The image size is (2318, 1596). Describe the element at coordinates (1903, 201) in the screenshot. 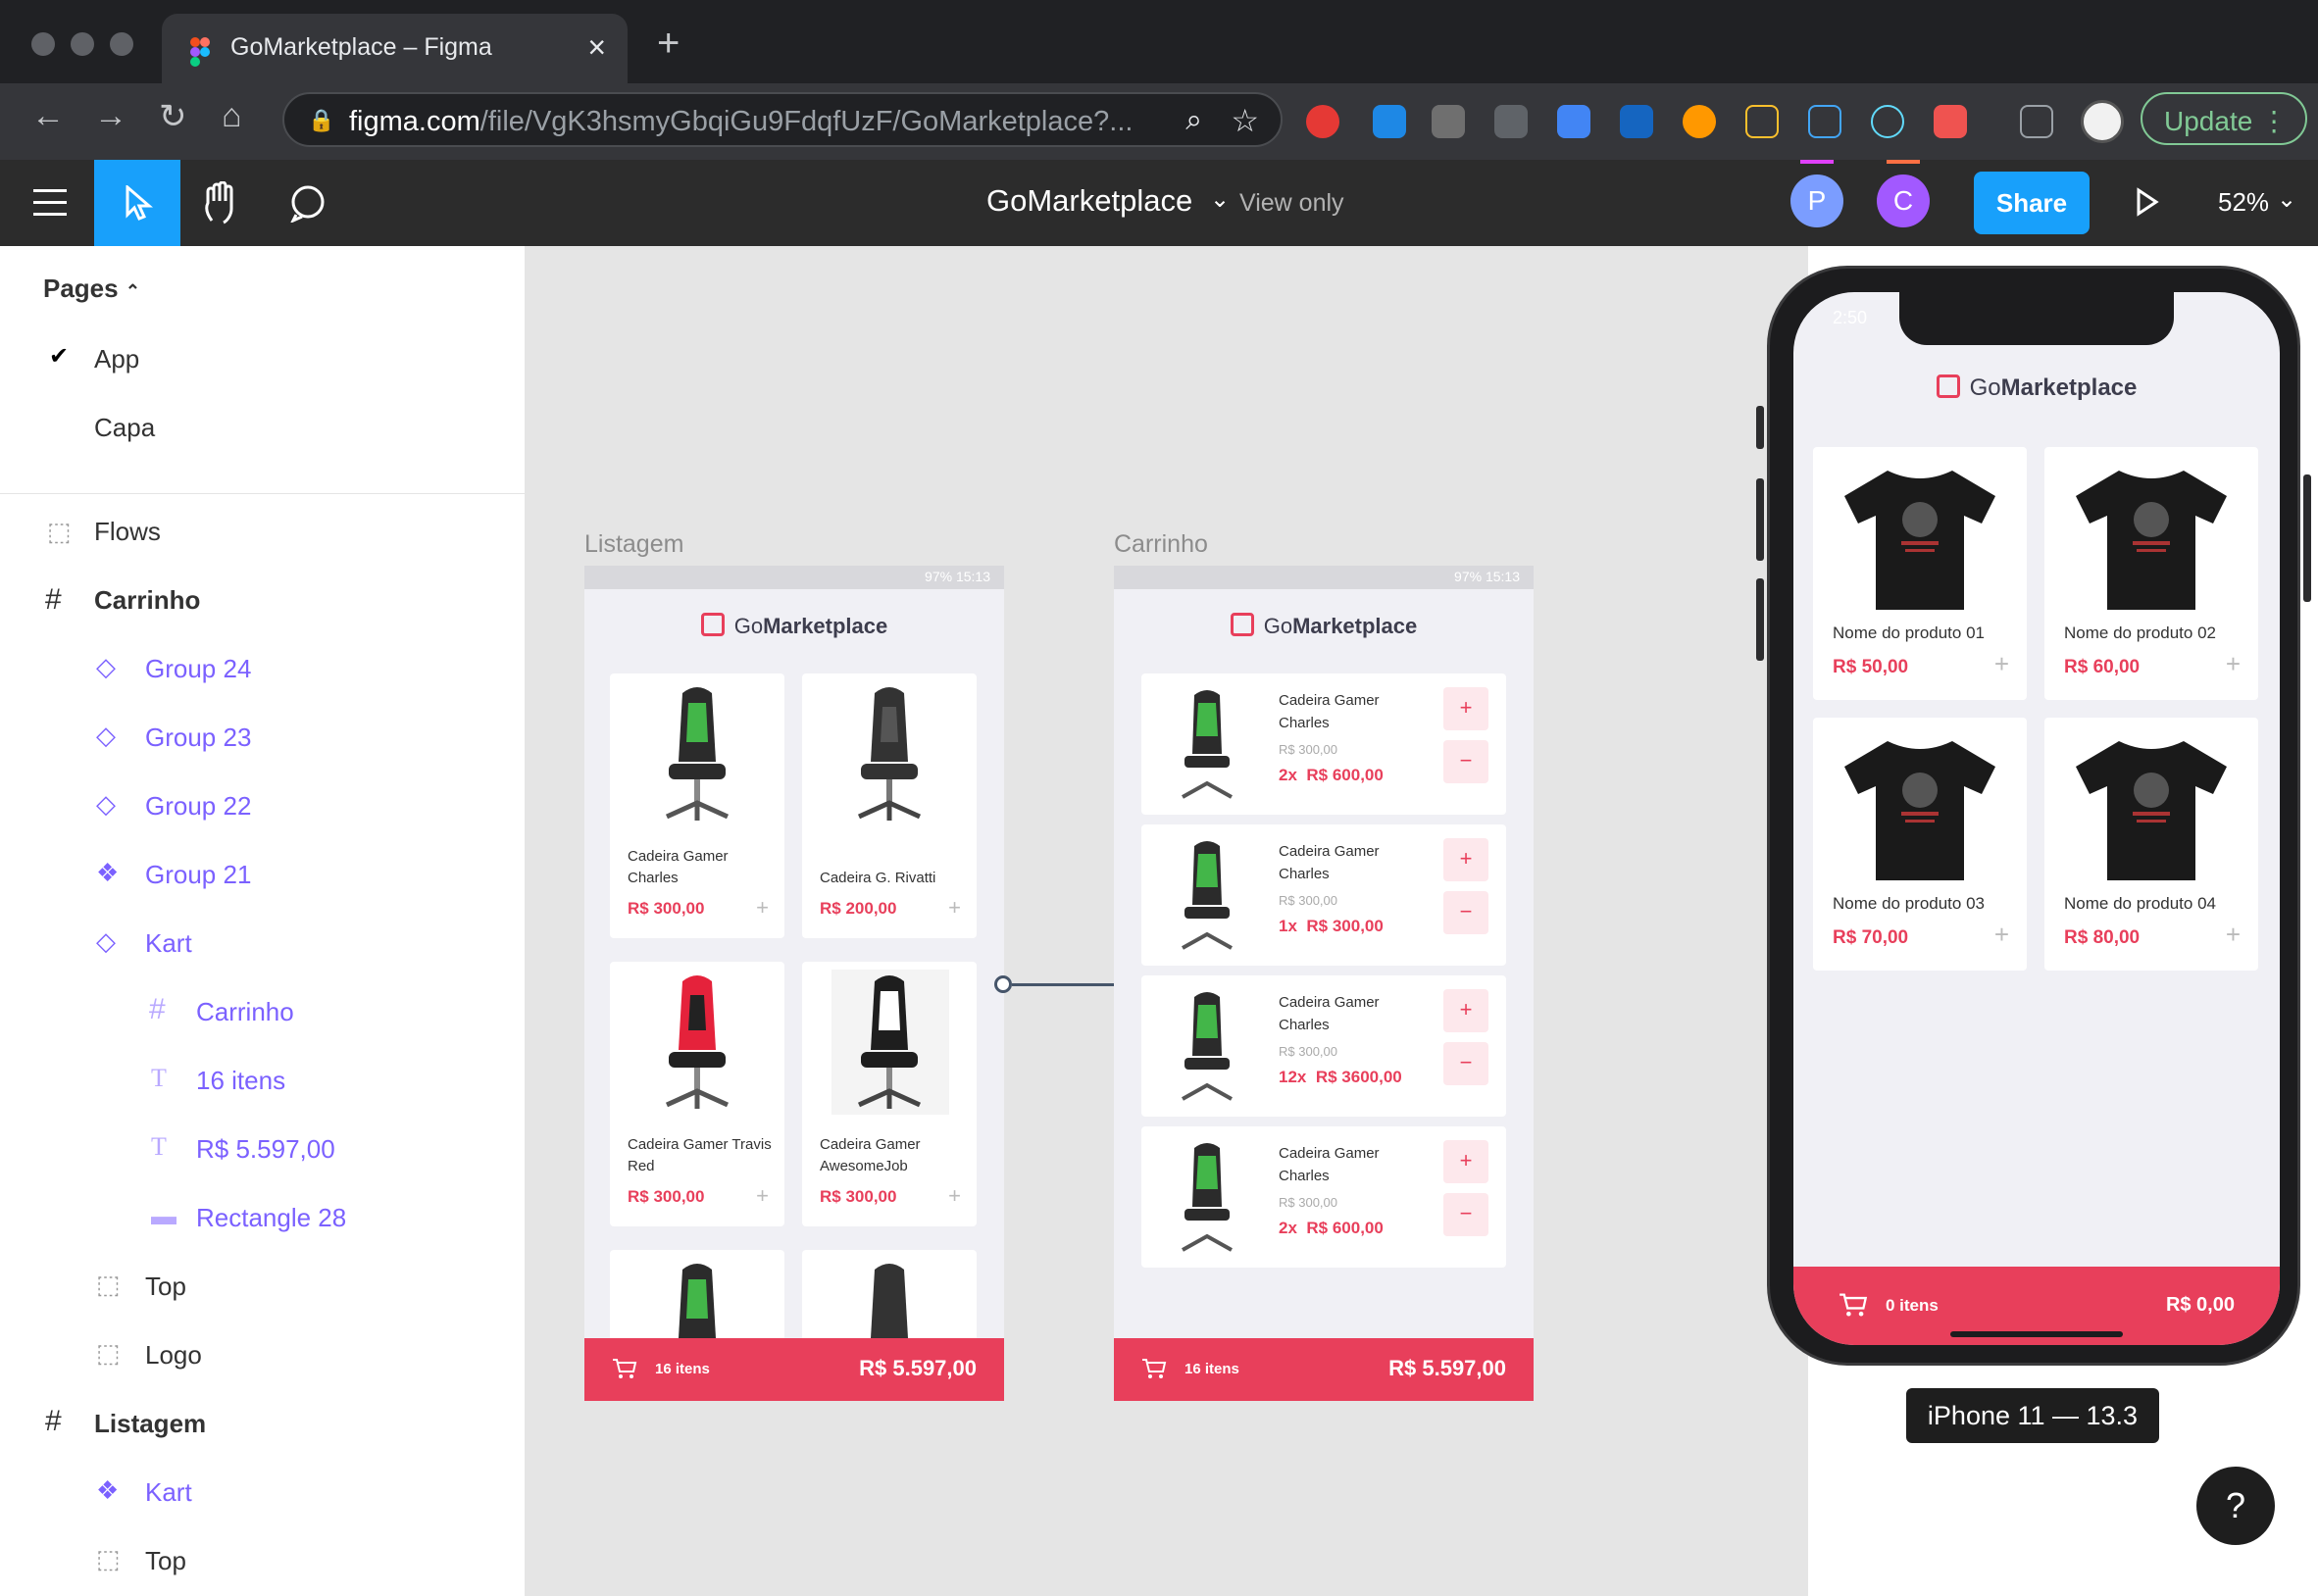

I see `collaborator-avatar-c: C` at that location.